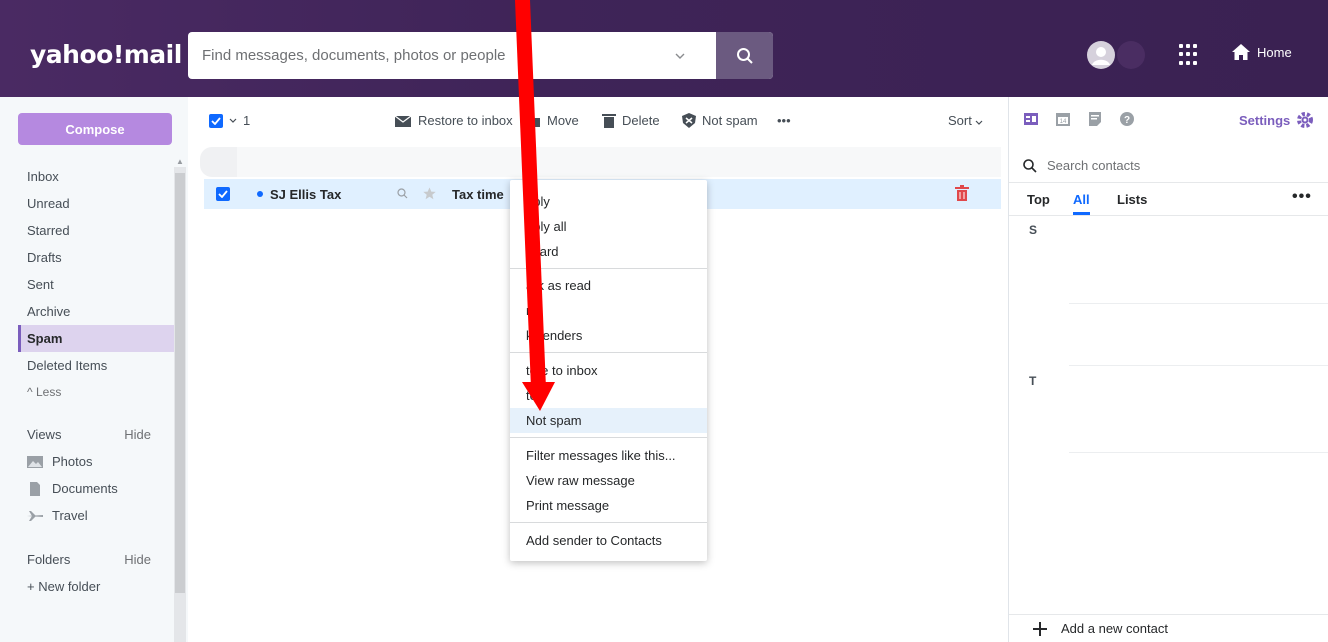 Image resolution: width=1328 pixels, height=642 pixels. I want to click on contacts-more-button: •••, so click(1302, 197).